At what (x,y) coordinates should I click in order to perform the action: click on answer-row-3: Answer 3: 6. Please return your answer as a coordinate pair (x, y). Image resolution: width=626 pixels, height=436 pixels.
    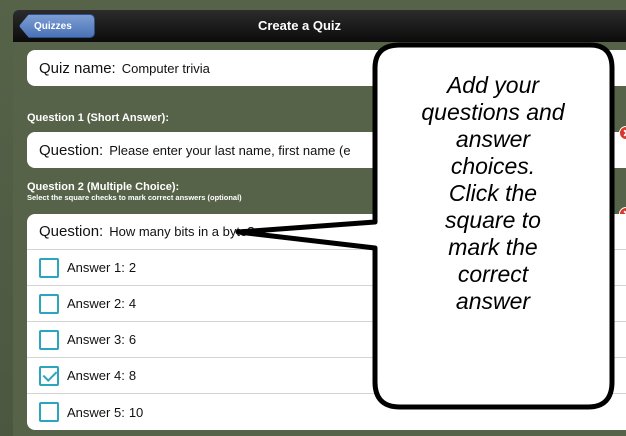
    Looking at the image, I should click on (326, 340).